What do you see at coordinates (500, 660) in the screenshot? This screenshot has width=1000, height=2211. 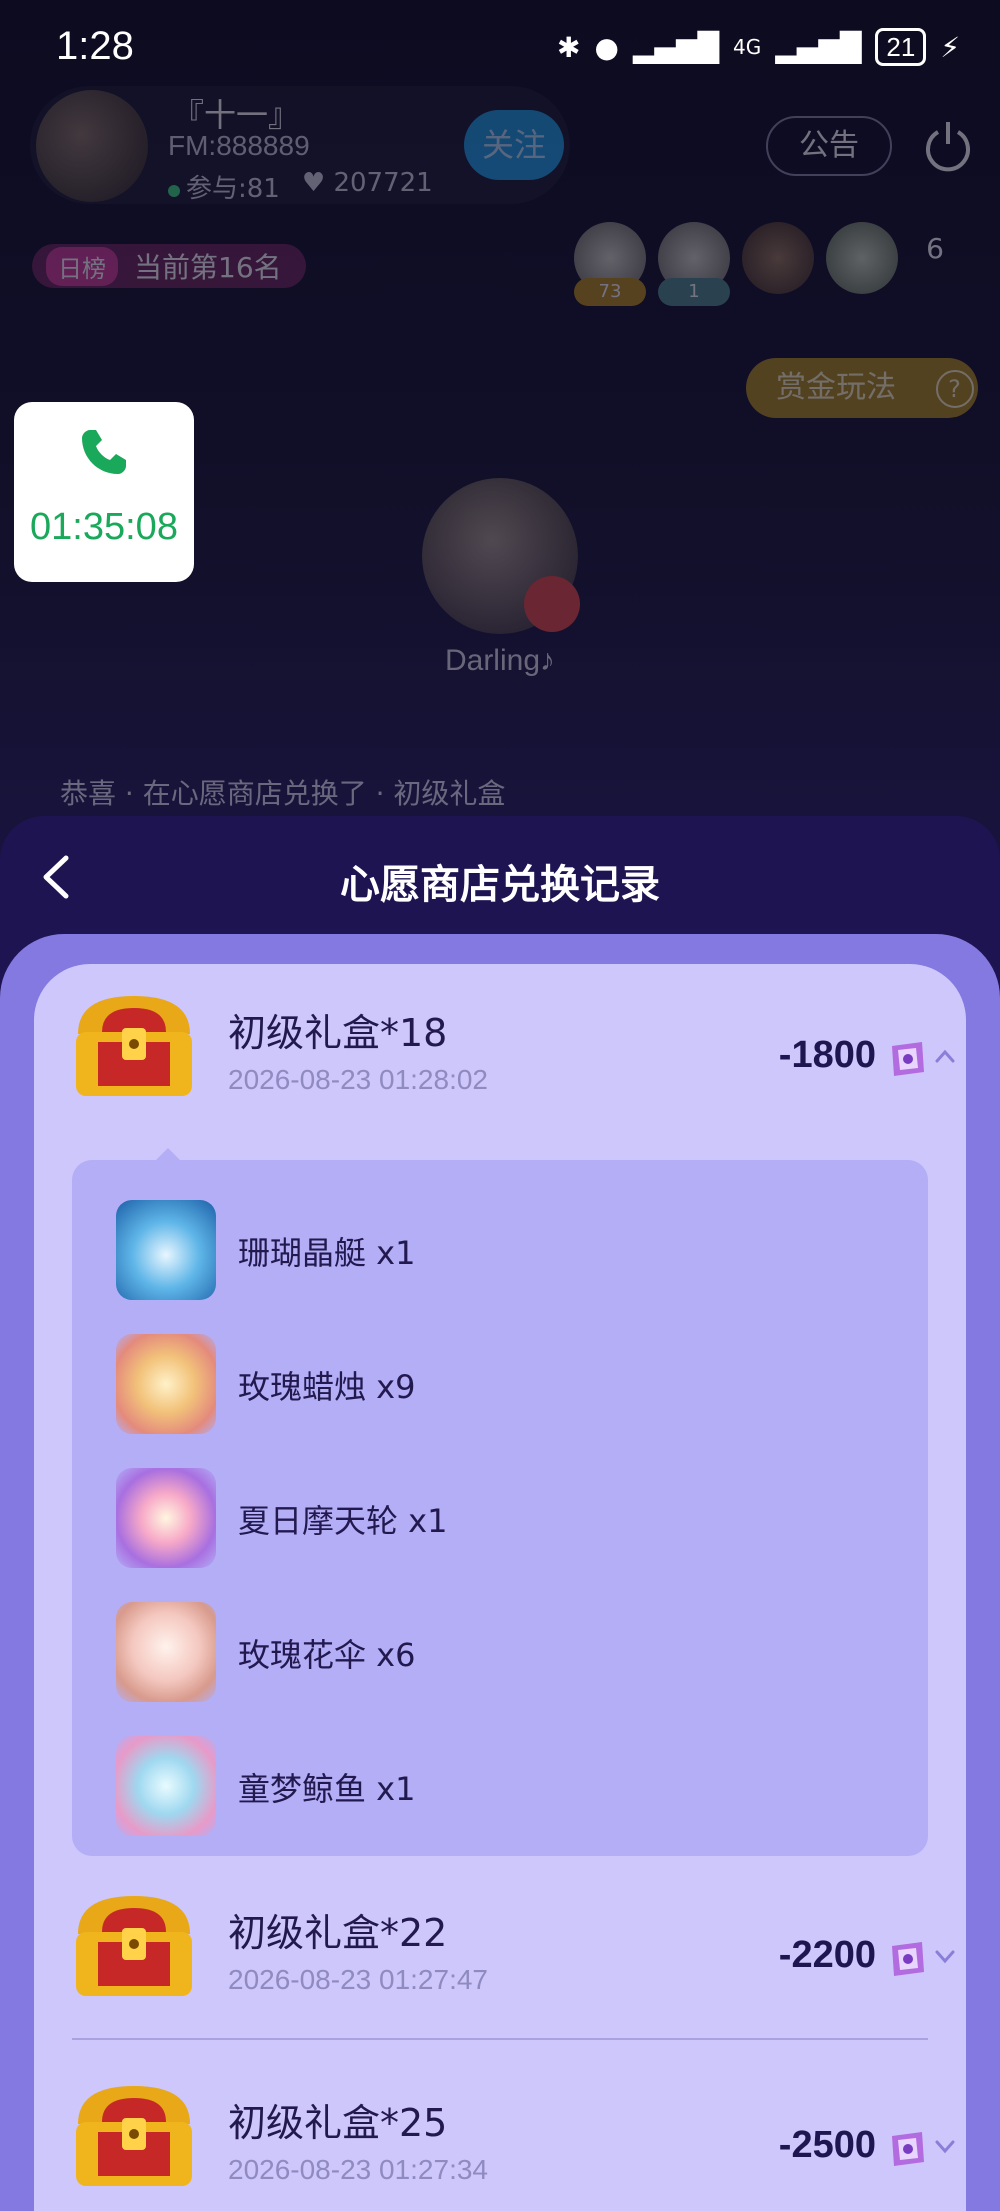 I see `mic-seat-name: Darling♪` at bounding box center [500, 660].